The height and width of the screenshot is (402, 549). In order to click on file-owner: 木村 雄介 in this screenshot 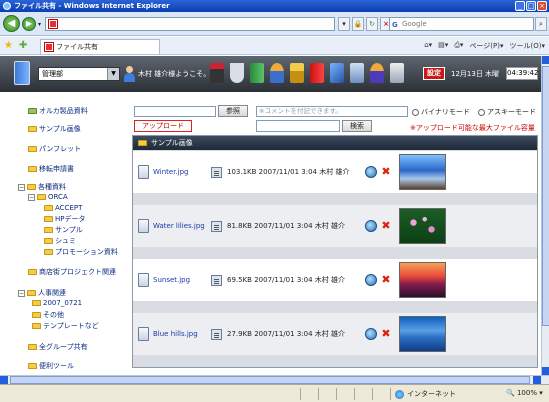, I will do `click(334, 172)`.